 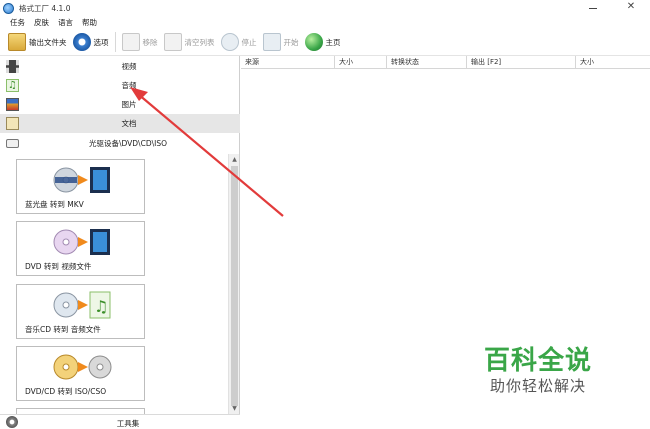 I want to click on menu-help: 帮助, so click(x=89, y=22).